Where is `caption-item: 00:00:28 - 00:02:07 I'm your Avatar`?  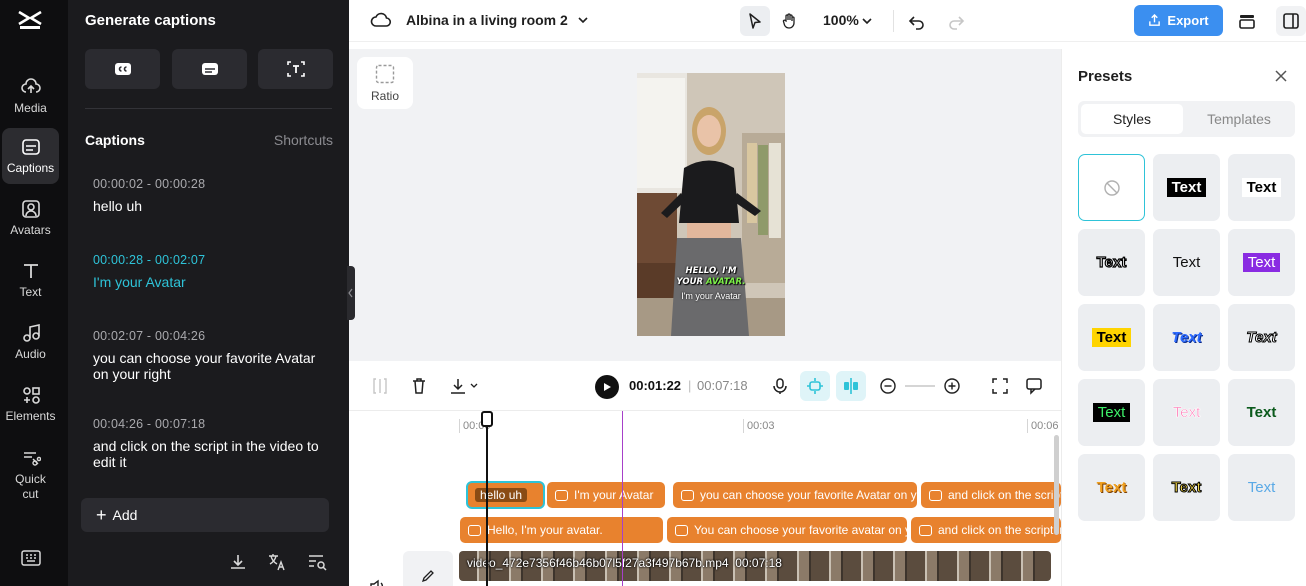 caption-item: 00:00:28 - 00:02:07 I'm your Avatar is located at coordinates (208, 271).